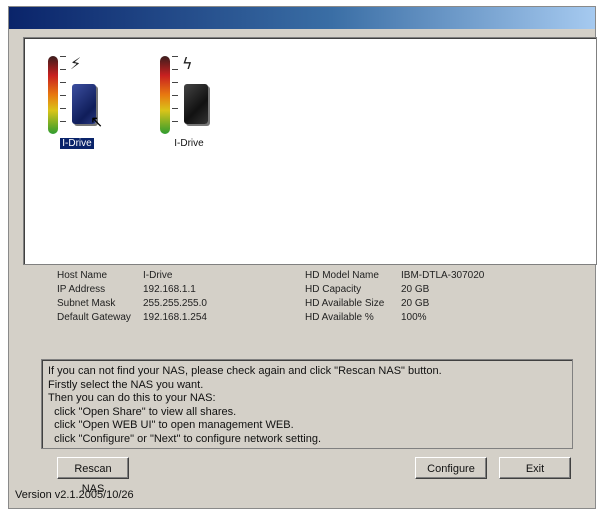 The height and width of the screenshot is (515, 603). I want to click on subnet-mask-label: Subnet Mask, so click(86, 303).